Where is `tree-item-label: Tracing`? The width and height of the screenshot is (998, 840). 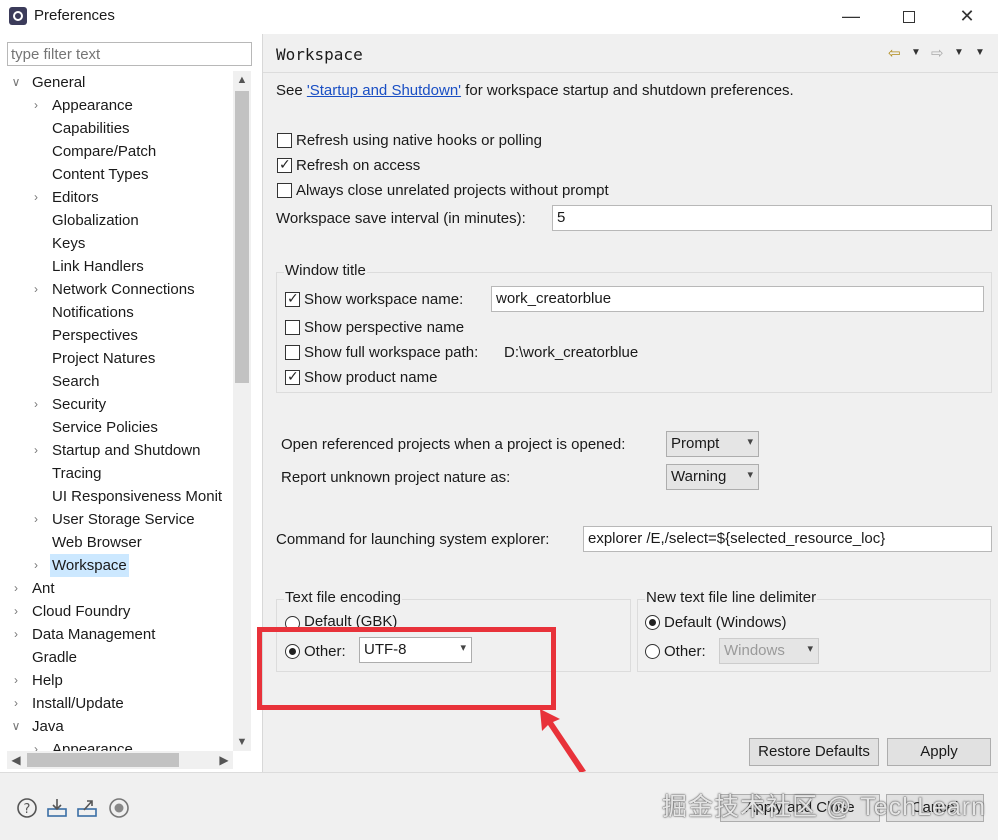
tree-item-label: Tracing is located at coordinates (77, 473).